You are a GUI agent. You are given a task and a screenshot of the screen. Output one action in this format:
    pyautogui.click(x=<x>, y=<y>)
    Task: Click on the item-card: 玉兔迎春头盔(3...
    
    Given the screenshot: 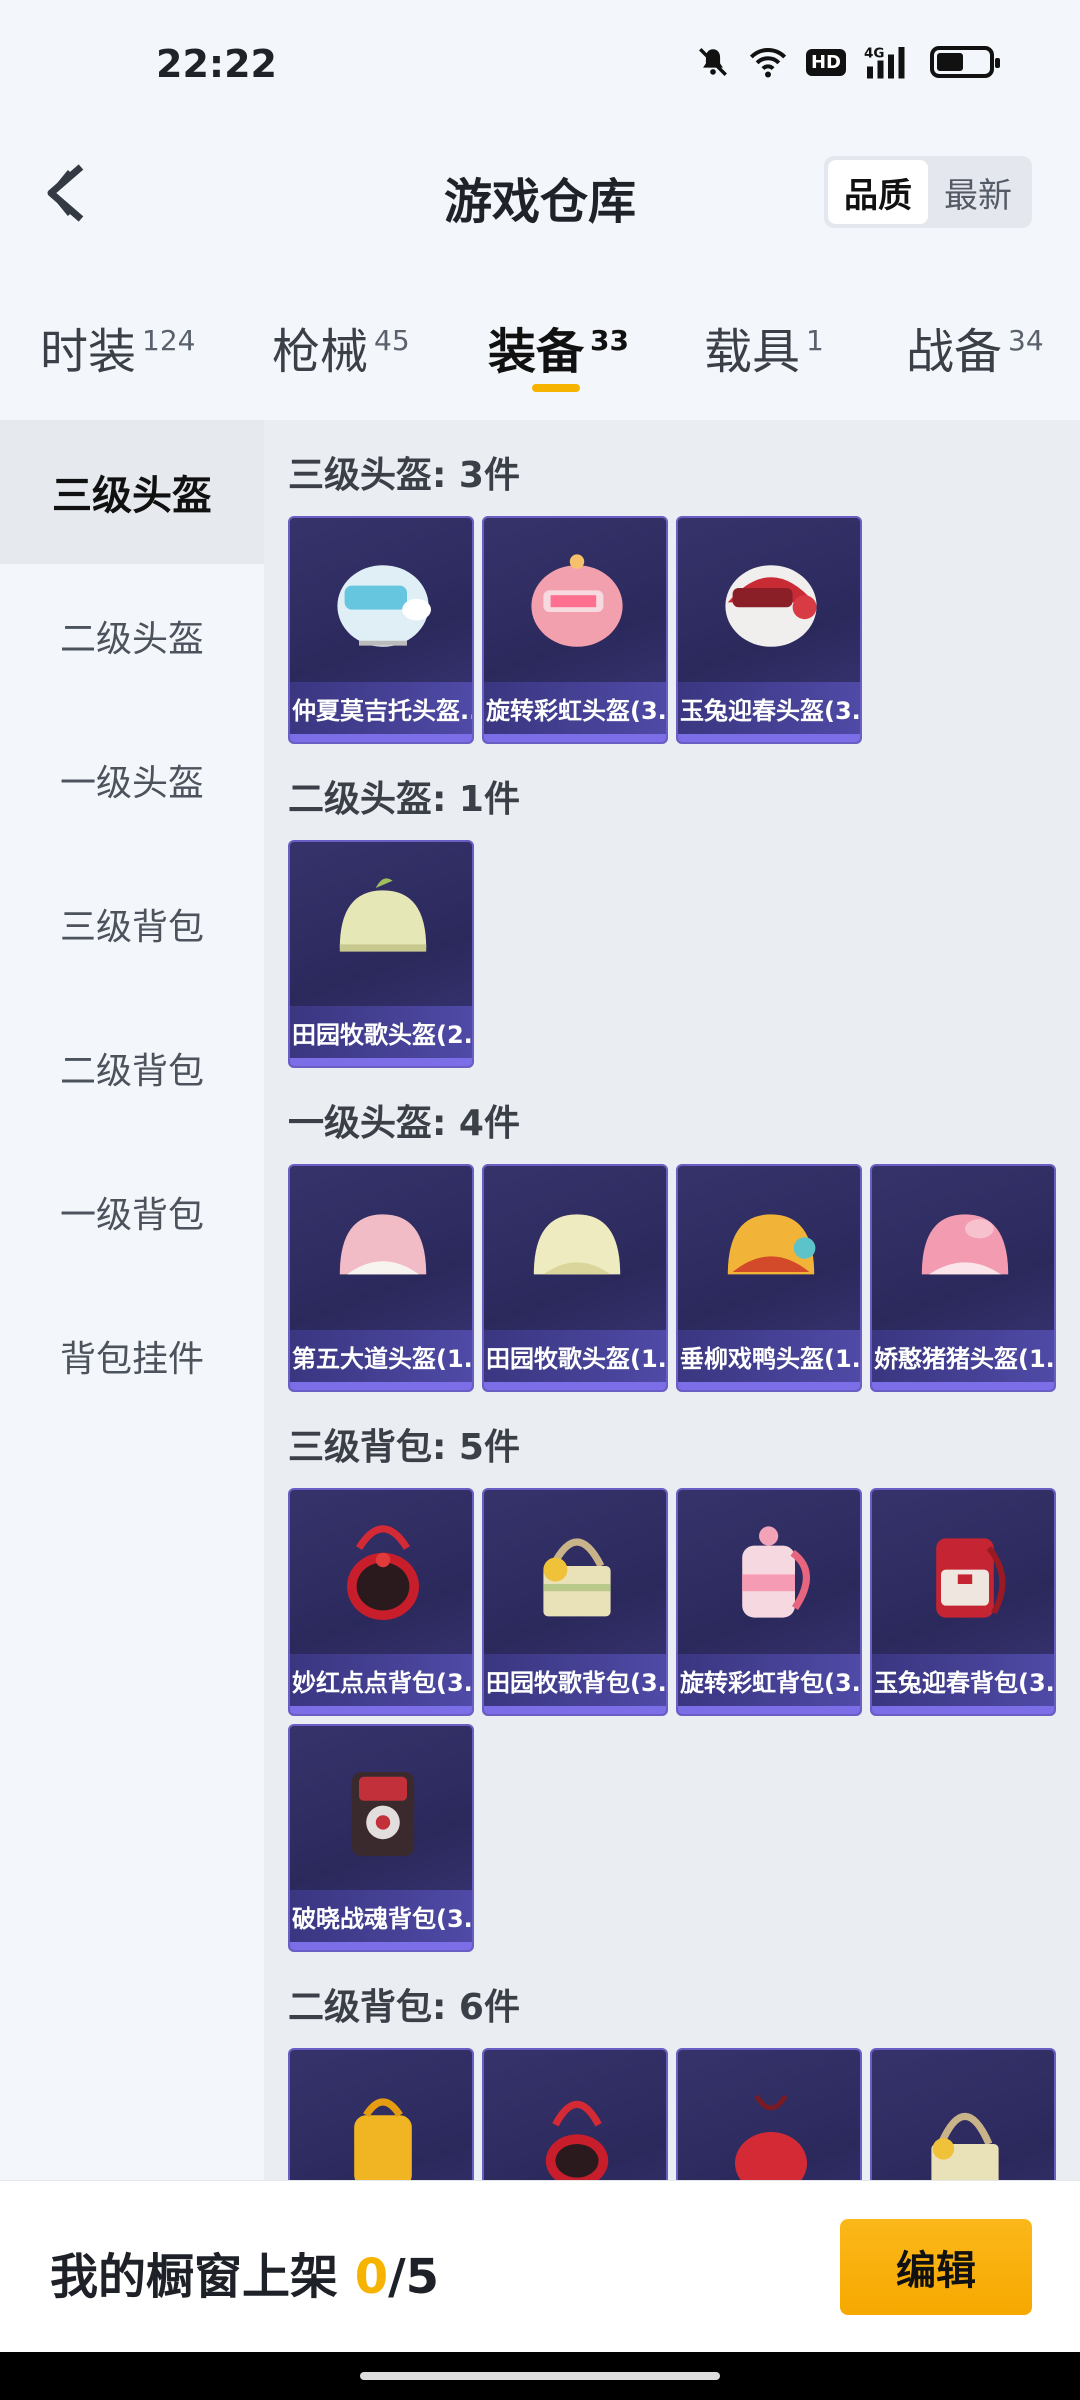 What is the action you would take?
    pyautogui.click(x=769, y=630)
    